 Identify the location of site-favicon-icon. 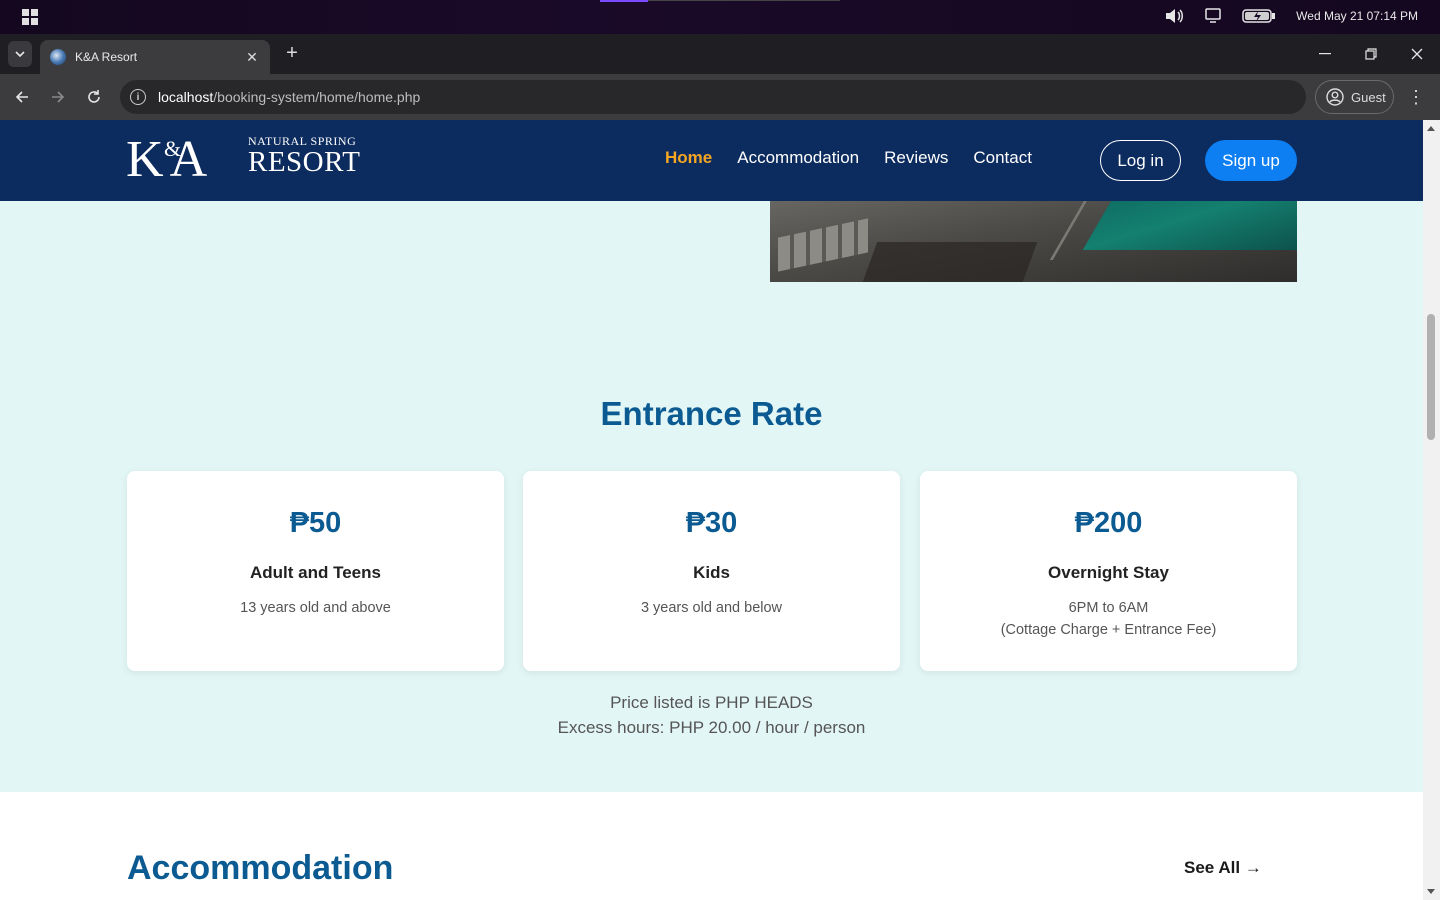
(58, 57).